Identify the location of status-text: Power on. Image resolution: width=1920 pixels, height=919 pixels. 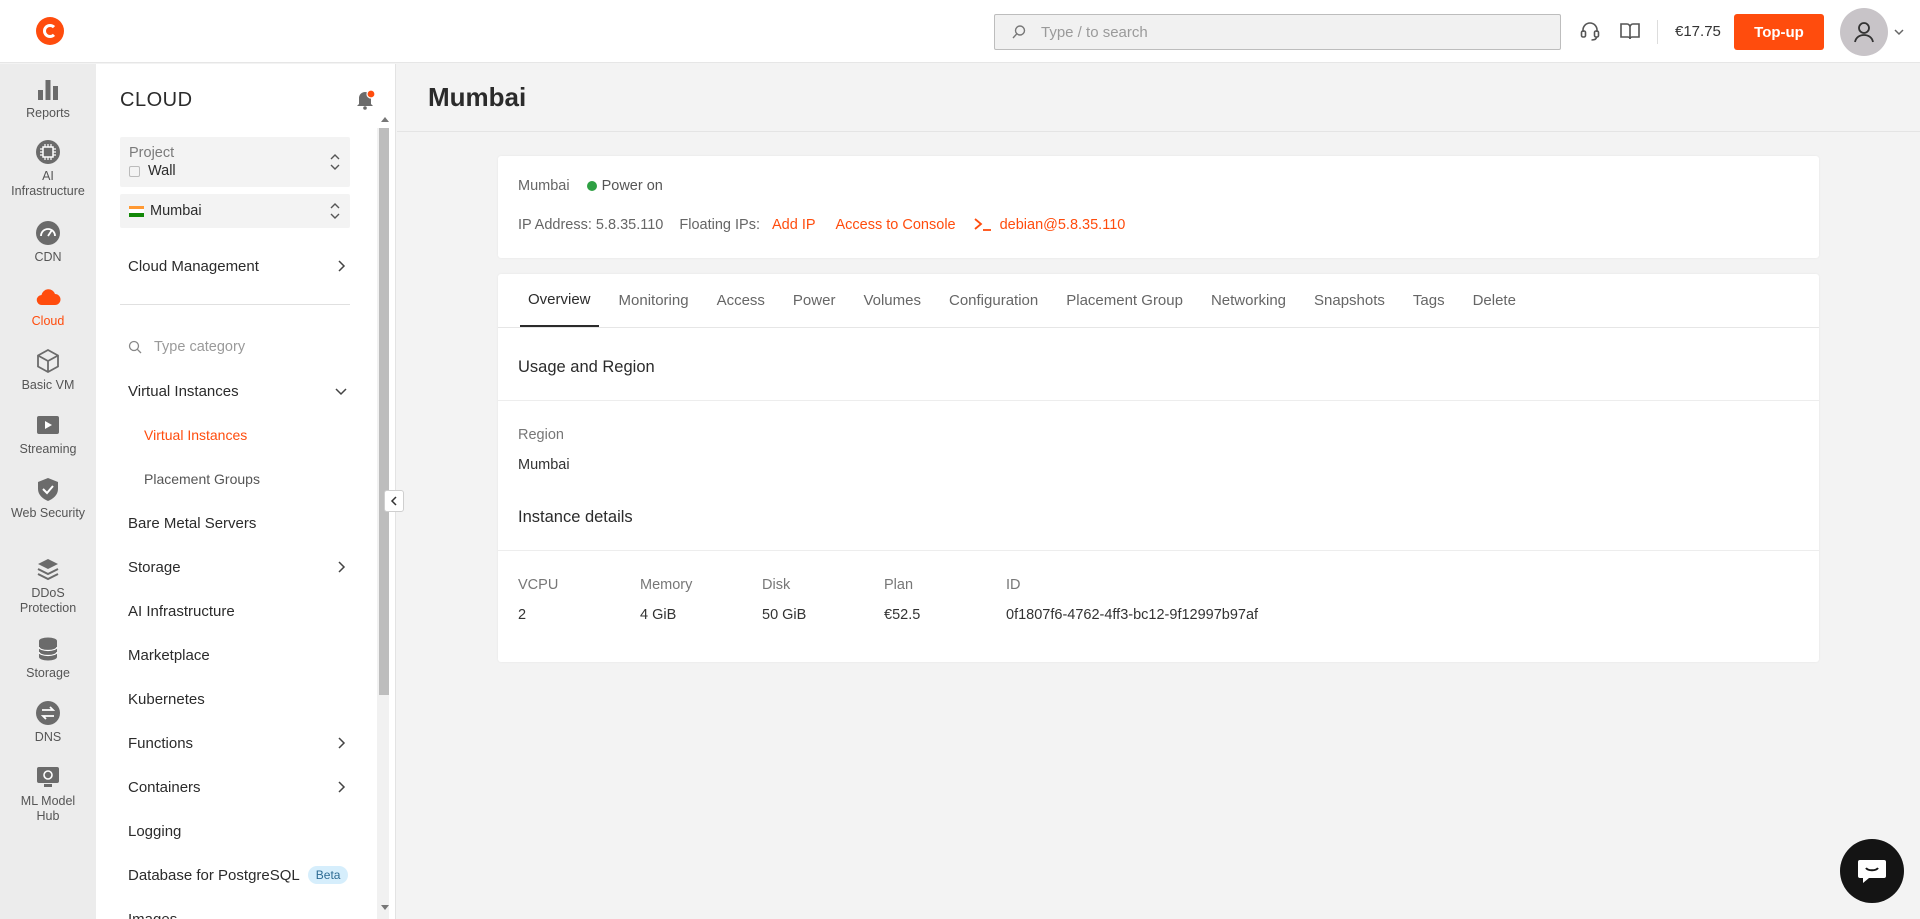
(632, 186).